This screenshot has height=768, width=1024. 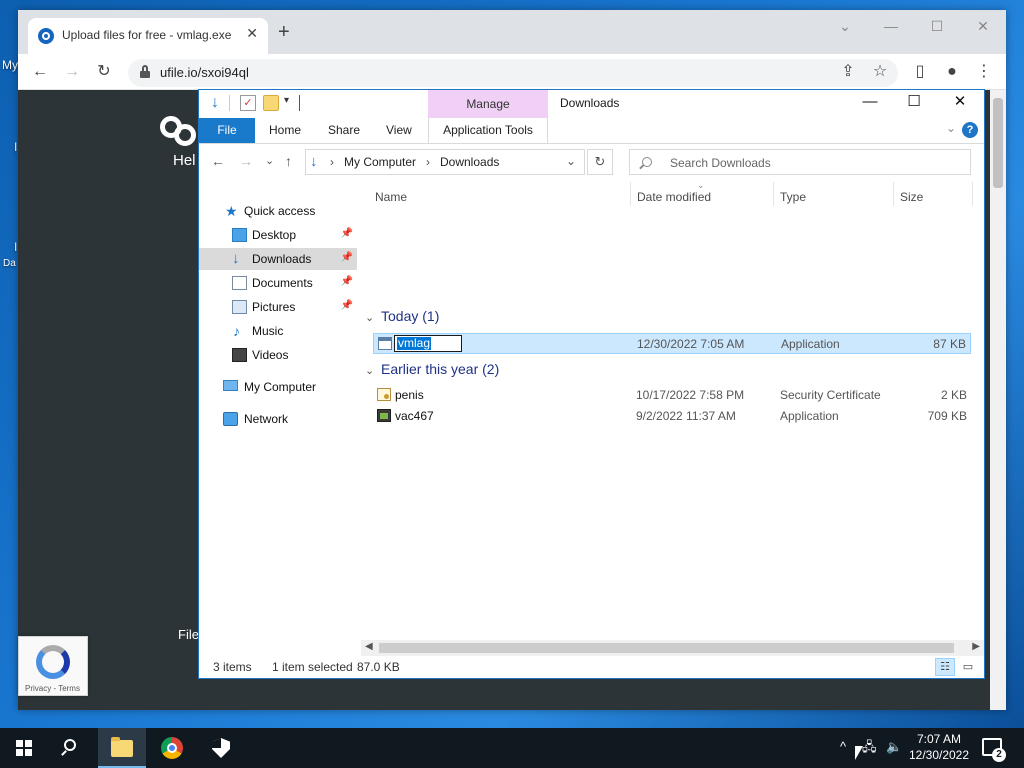 I want to click on scrollbar-thumb, so click(x=666, y=648).